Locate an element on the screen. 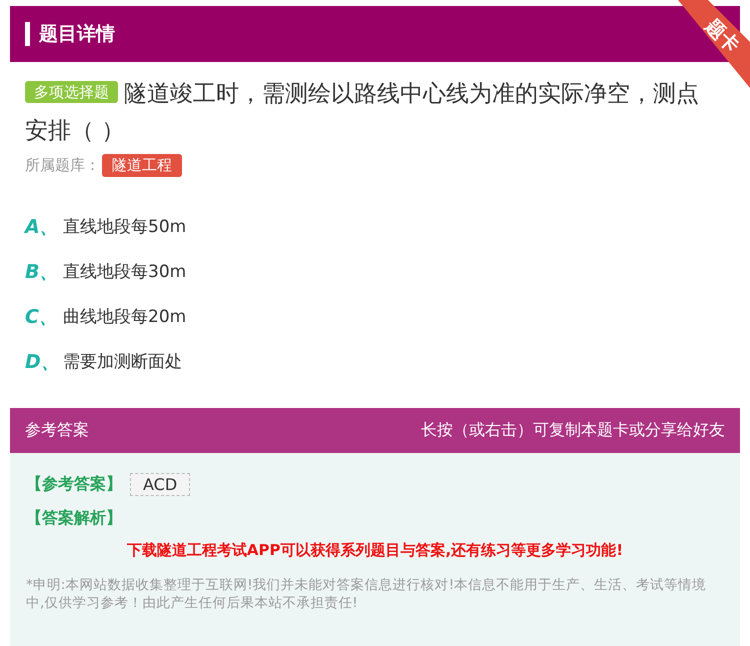 The image size is (750, 646). option-text: 直线地段每50m is located at coordinates (124, 227).